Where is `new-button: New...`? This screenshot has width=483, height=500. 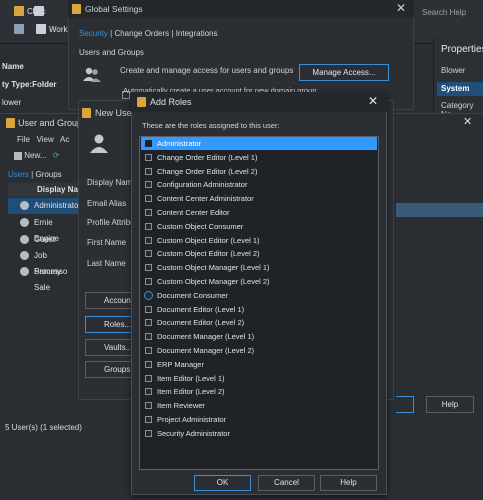
new-button: New... is located at coordinates (35, 155).